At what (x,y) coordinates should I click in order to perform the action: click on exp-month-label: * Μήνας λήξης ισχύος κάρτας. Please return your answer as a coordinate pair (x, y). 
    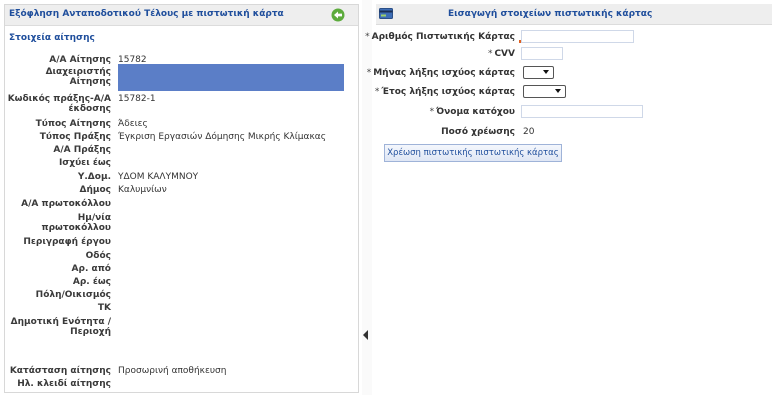
    Looking at the image, I should click on (441, 73).